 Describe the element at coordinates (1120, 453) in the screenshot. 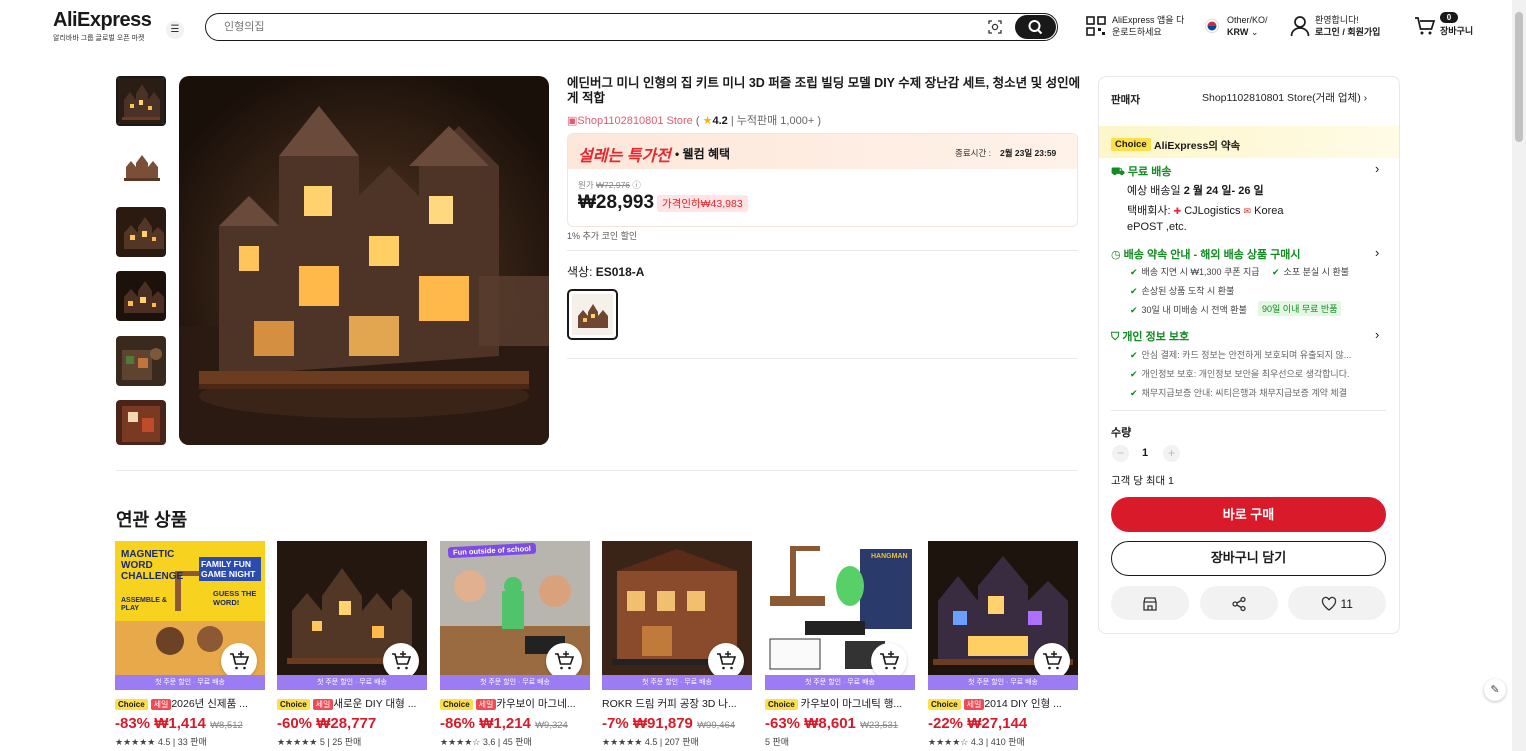

I see `decrease-quantity-button: −` at that location.